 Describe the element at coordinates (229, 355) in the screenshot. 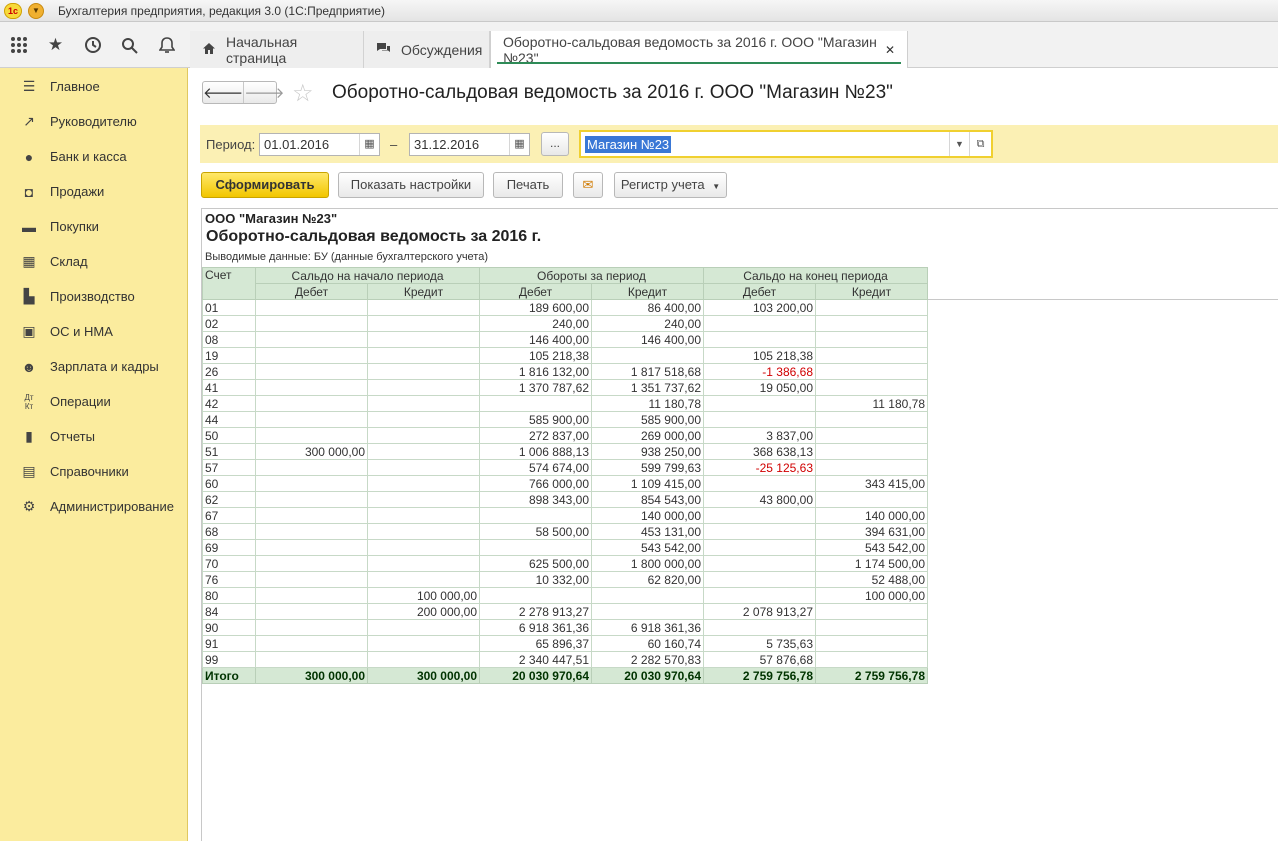

I see `account-cell: 19` at that location.